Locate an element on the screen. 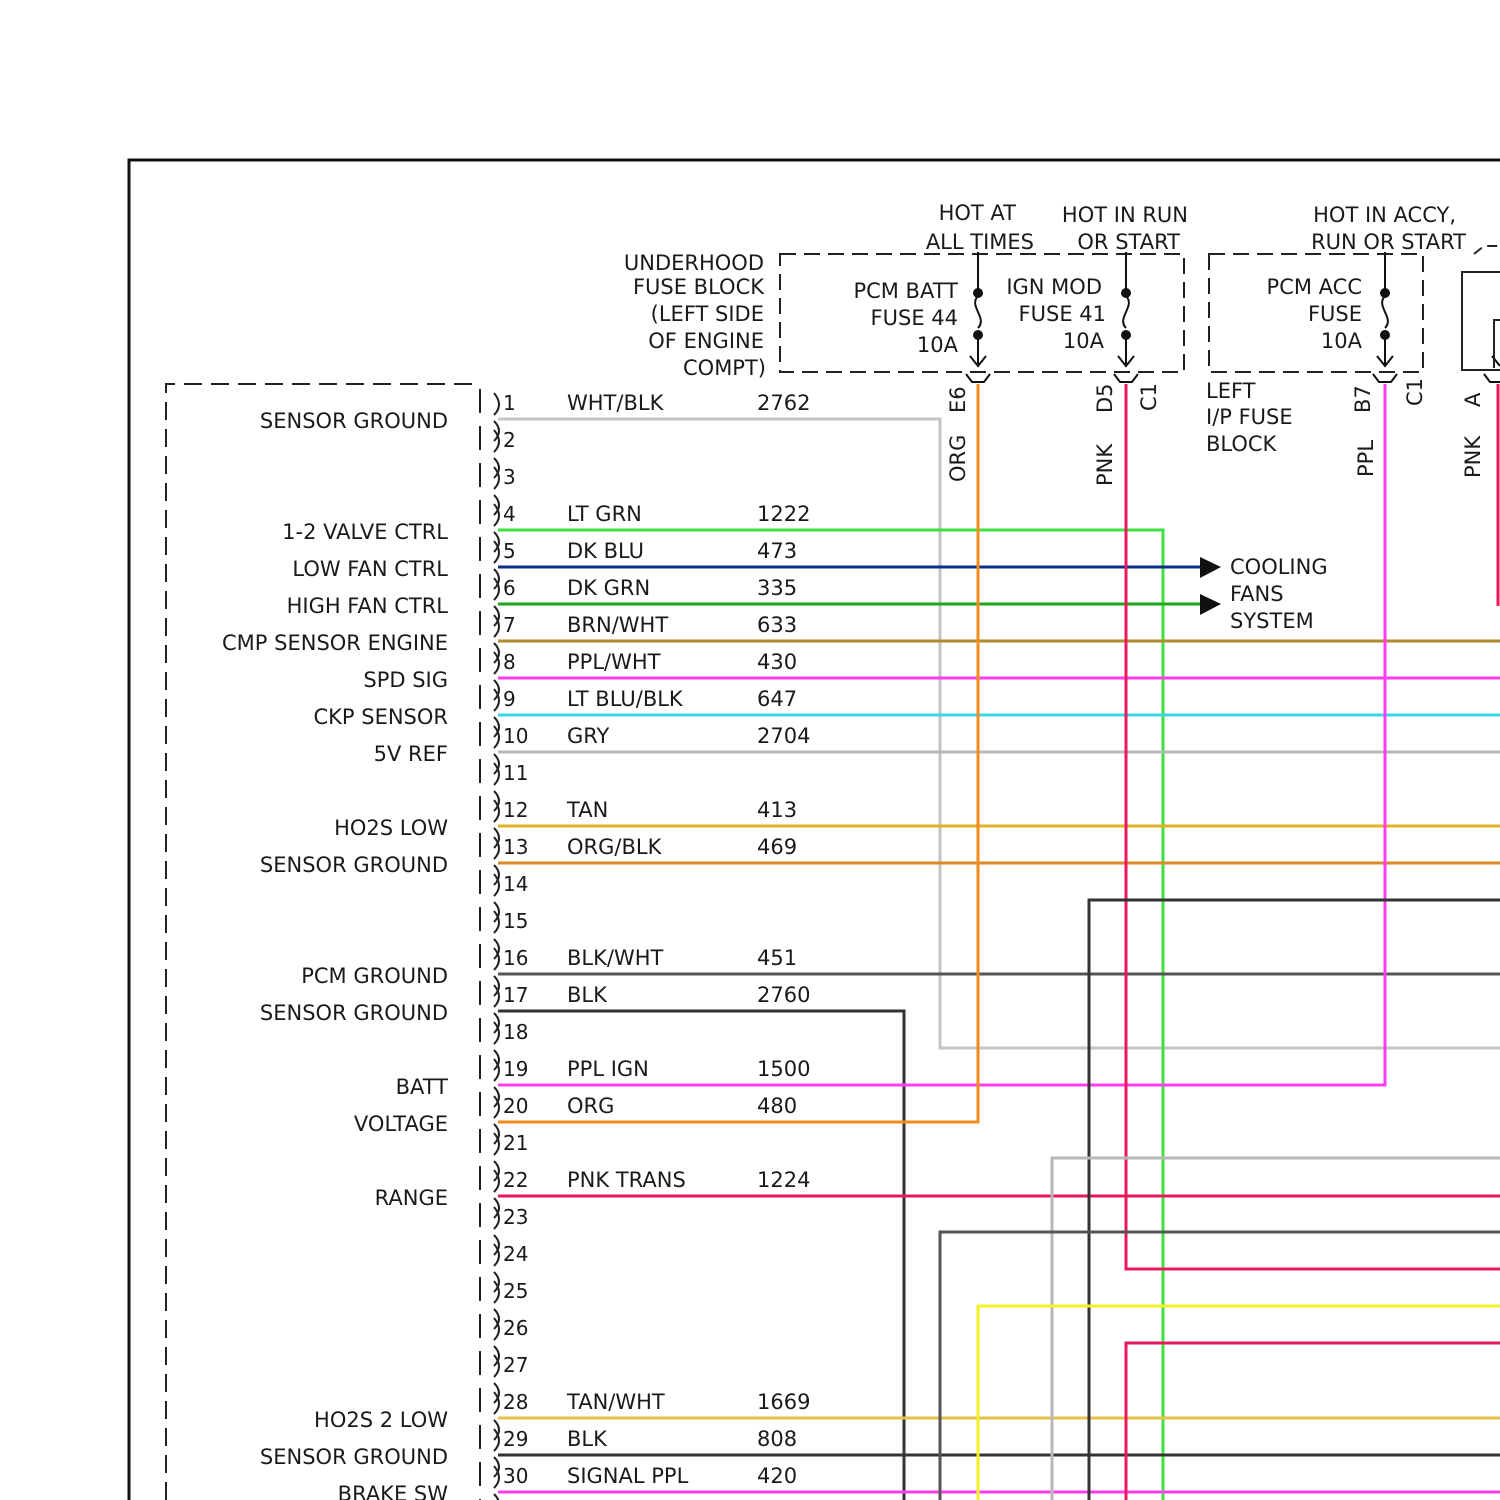 The height and width of the screenshot is (1500, 1500). pin-number: 8 is located at coordinates (509, 662).